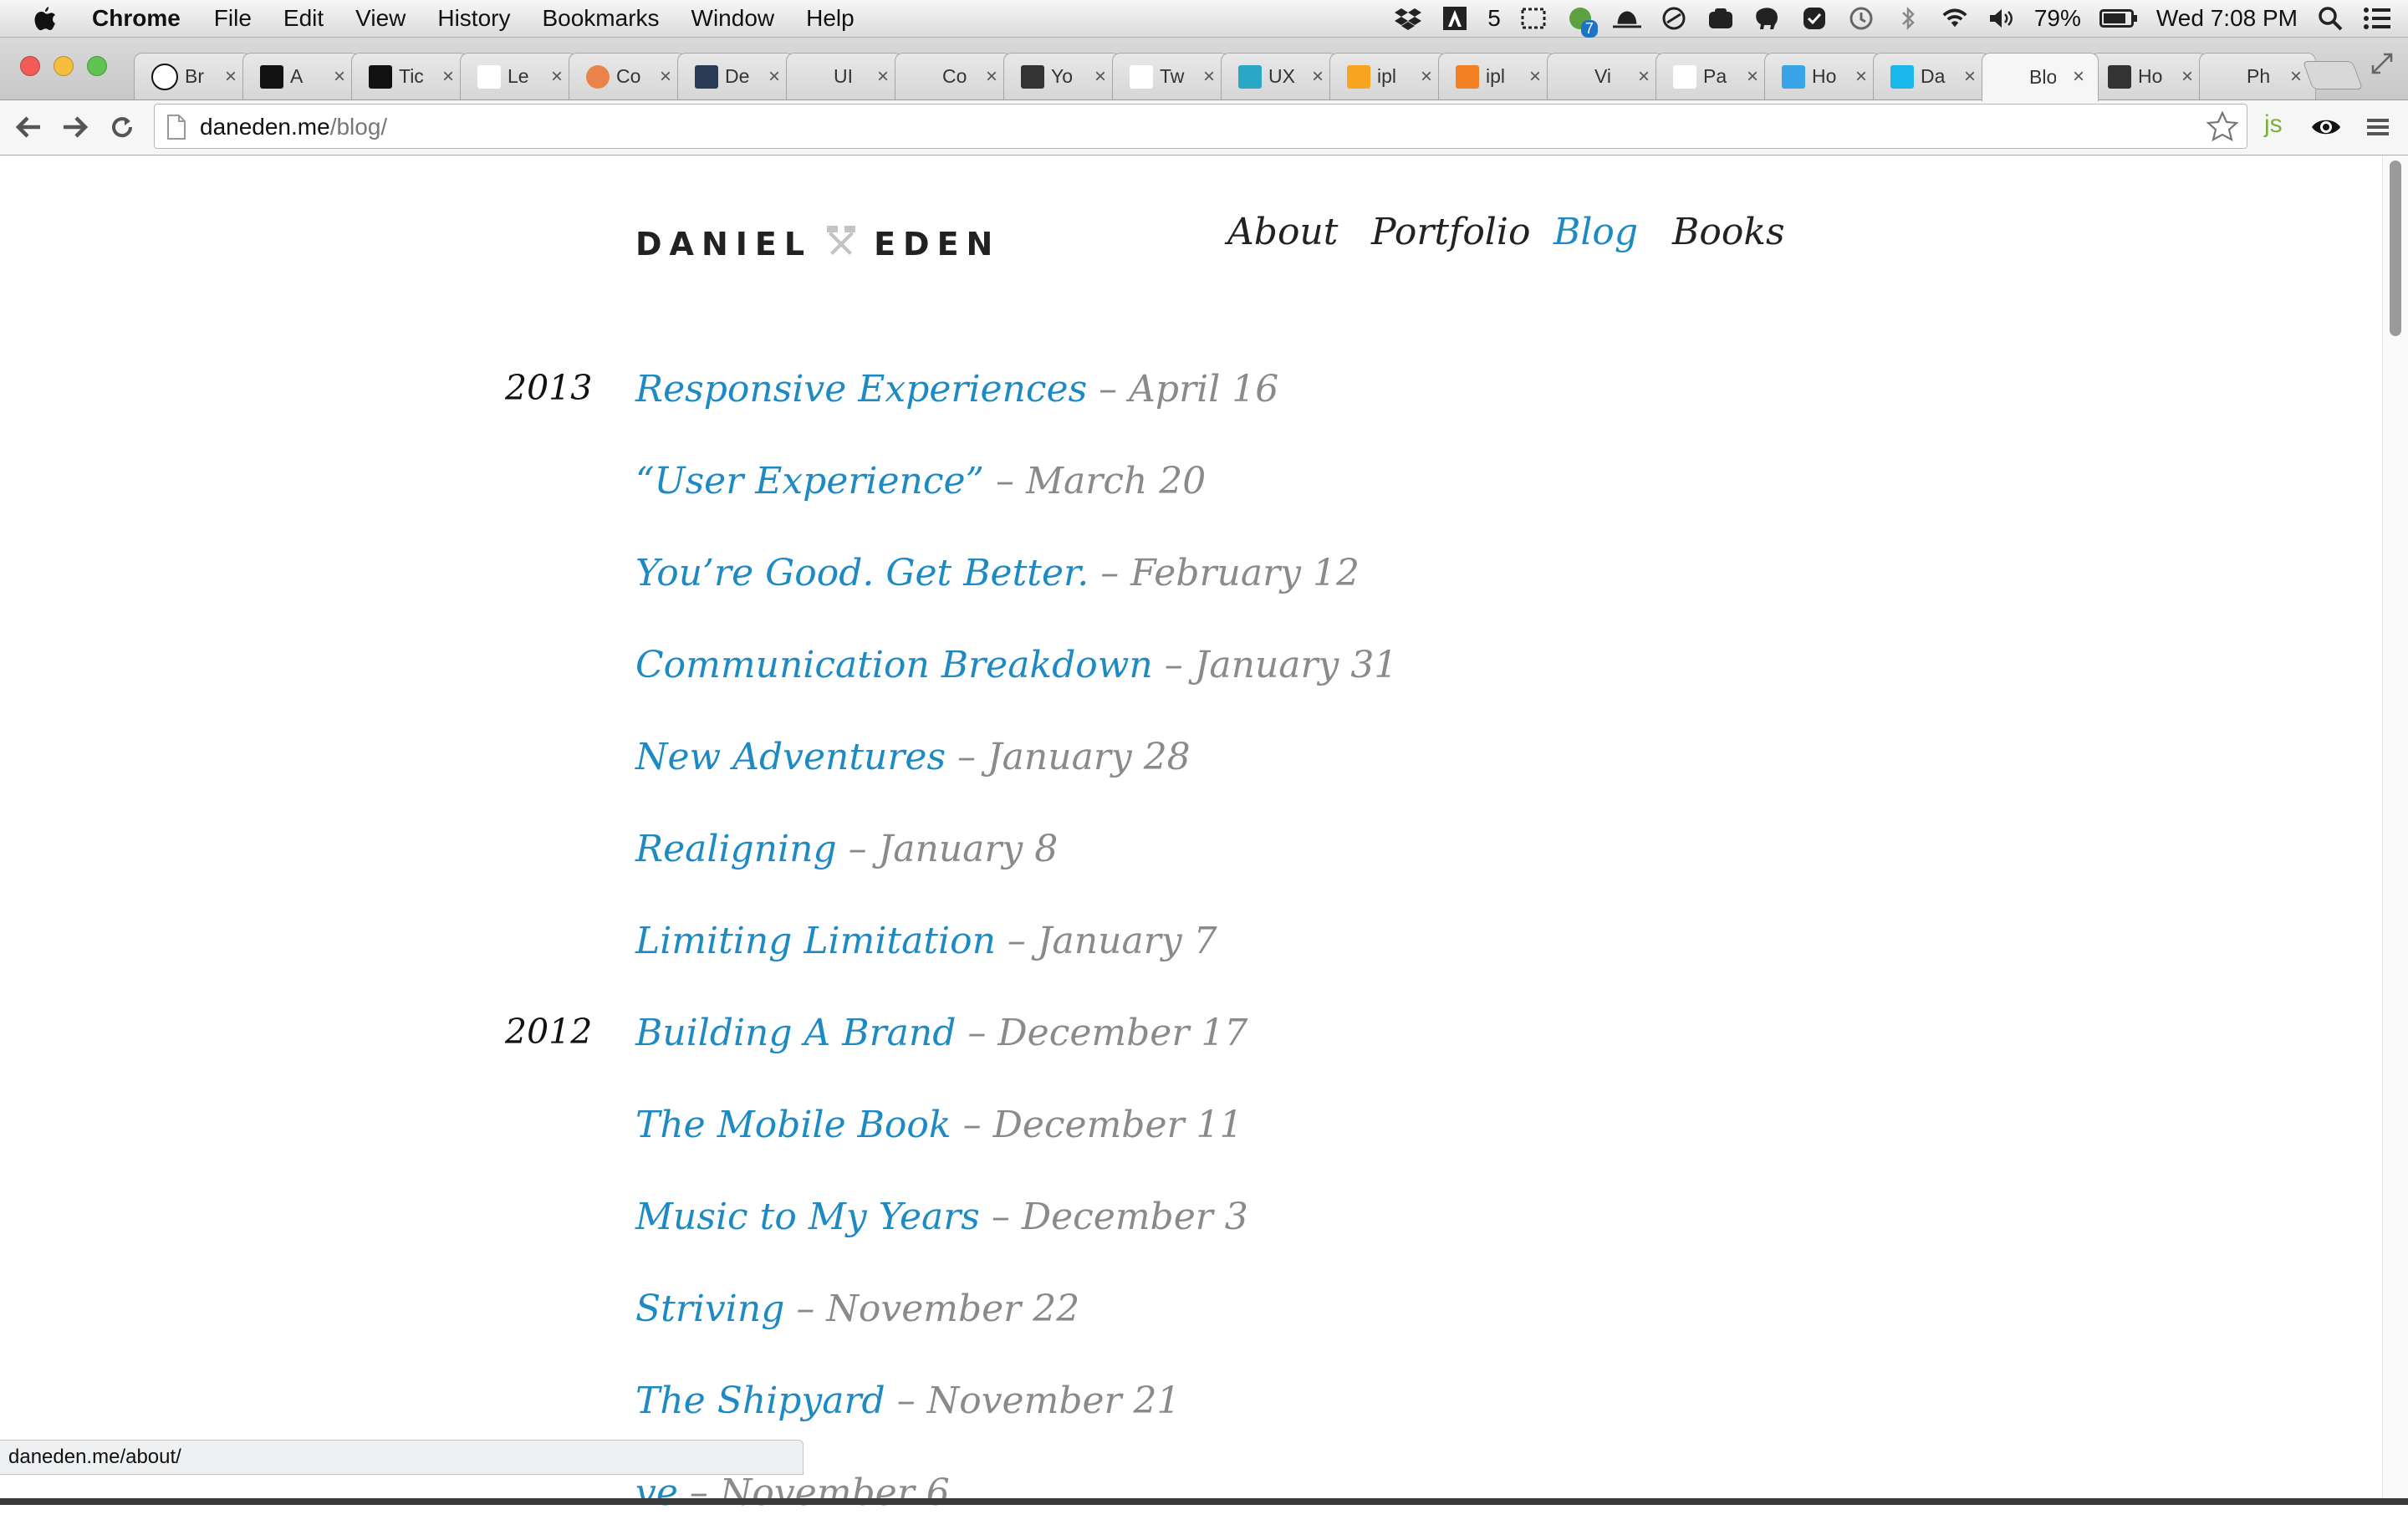  Describe the element at coordinates (1596, 232) in the screenshot. I see `nav-blog-link: Blog` at that location.